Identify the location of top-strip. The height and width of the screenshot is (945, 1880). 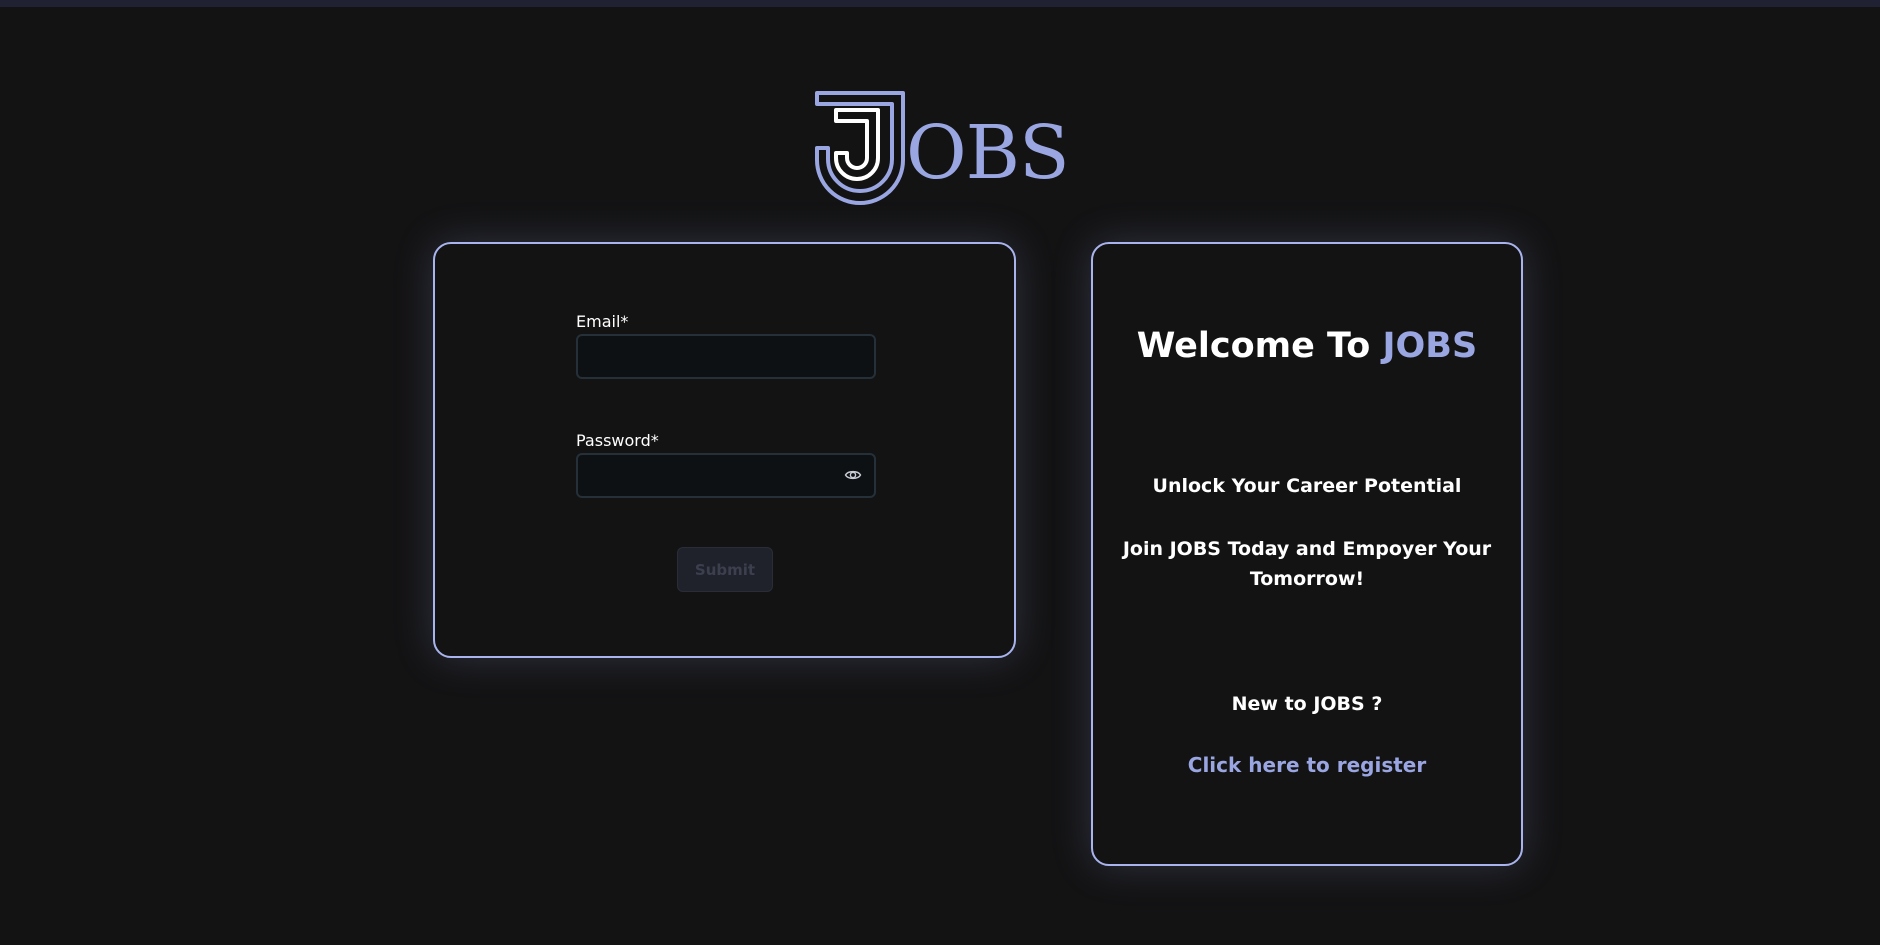
(940, 3).